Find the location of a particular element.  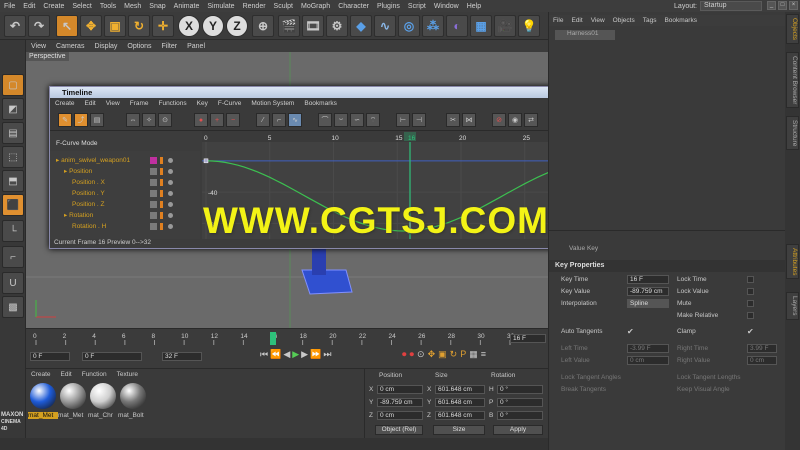

end-frame-field: 32 F is located at coordinates (182, 356).